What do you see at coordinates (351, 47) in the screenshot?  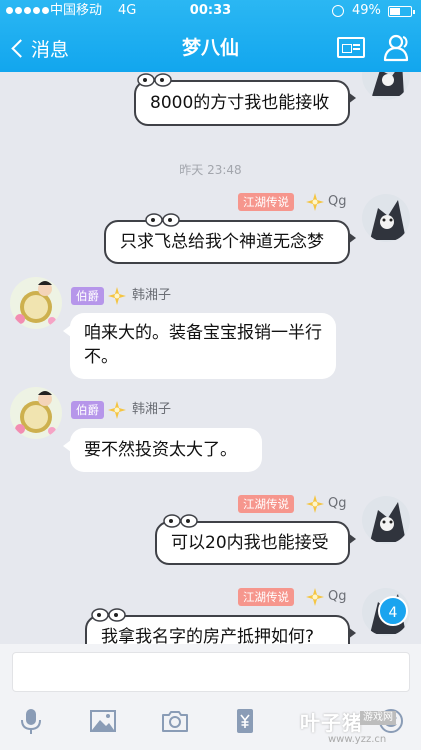 I see `group-profile-card-icon` at bounding box center [351, 47].